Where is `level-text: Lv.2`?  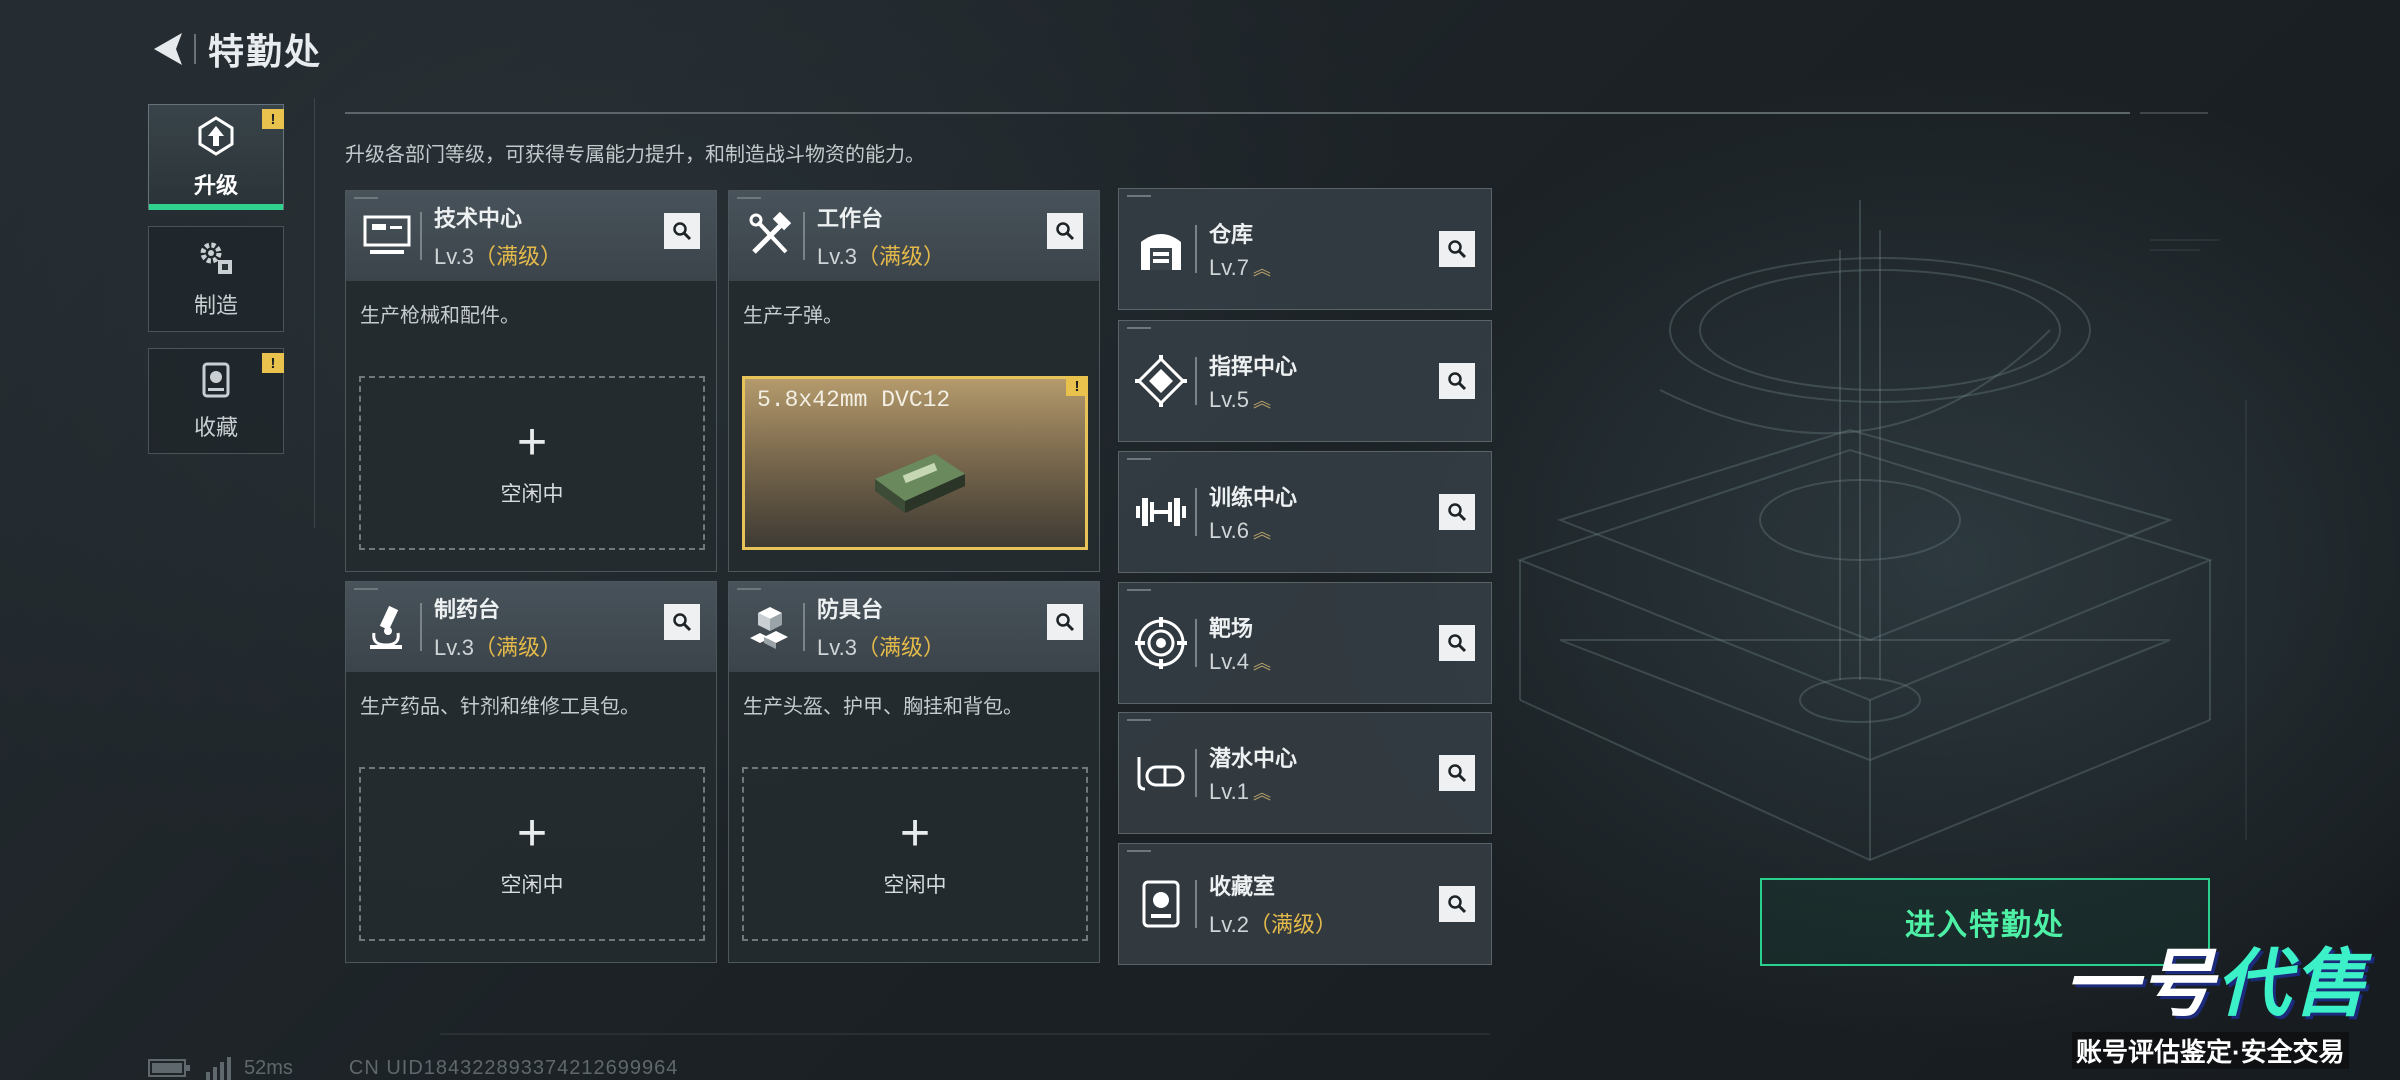
level-text: Lv.2 is located at coordinates (1229, 924).